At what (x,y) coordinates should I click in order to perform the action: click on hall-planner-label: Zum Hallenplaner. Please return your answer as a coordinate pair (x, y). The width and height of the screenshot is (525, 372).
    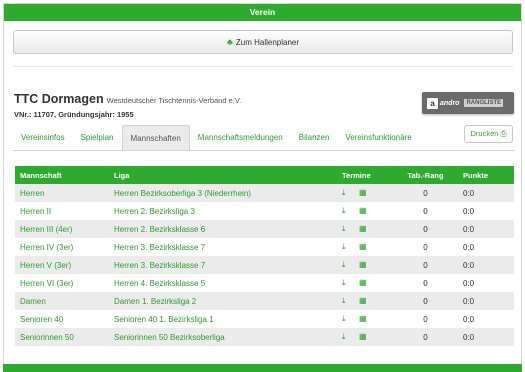
    Looking at the image, I should click on (267, 42).